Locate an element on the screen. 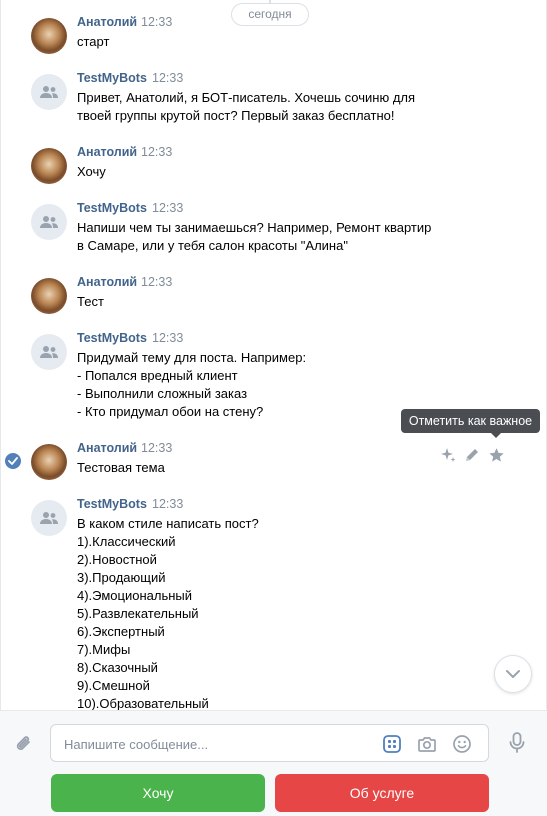 This screenshot has height=816, width=547. tooltip-arrow is located at coordinates (496, 435).